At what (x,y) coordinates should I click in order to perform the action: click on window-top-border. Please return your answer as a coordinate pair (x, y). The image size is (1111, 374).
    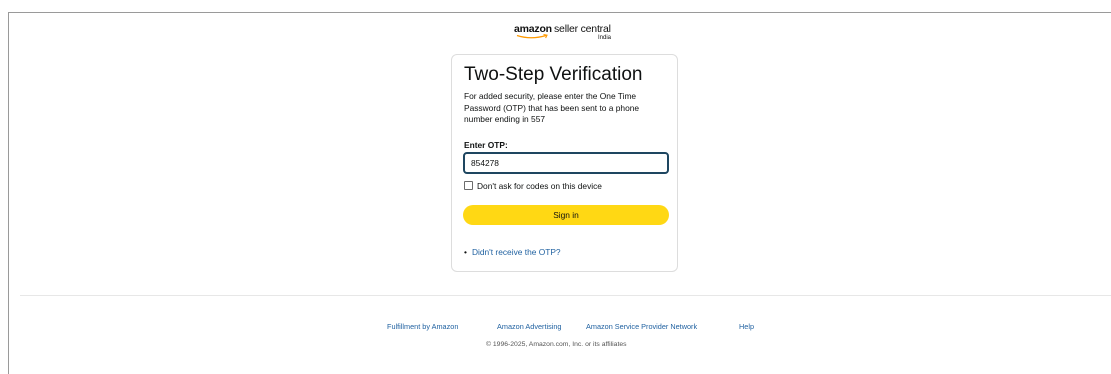
    Looking at the image, I should click on (559, 12).